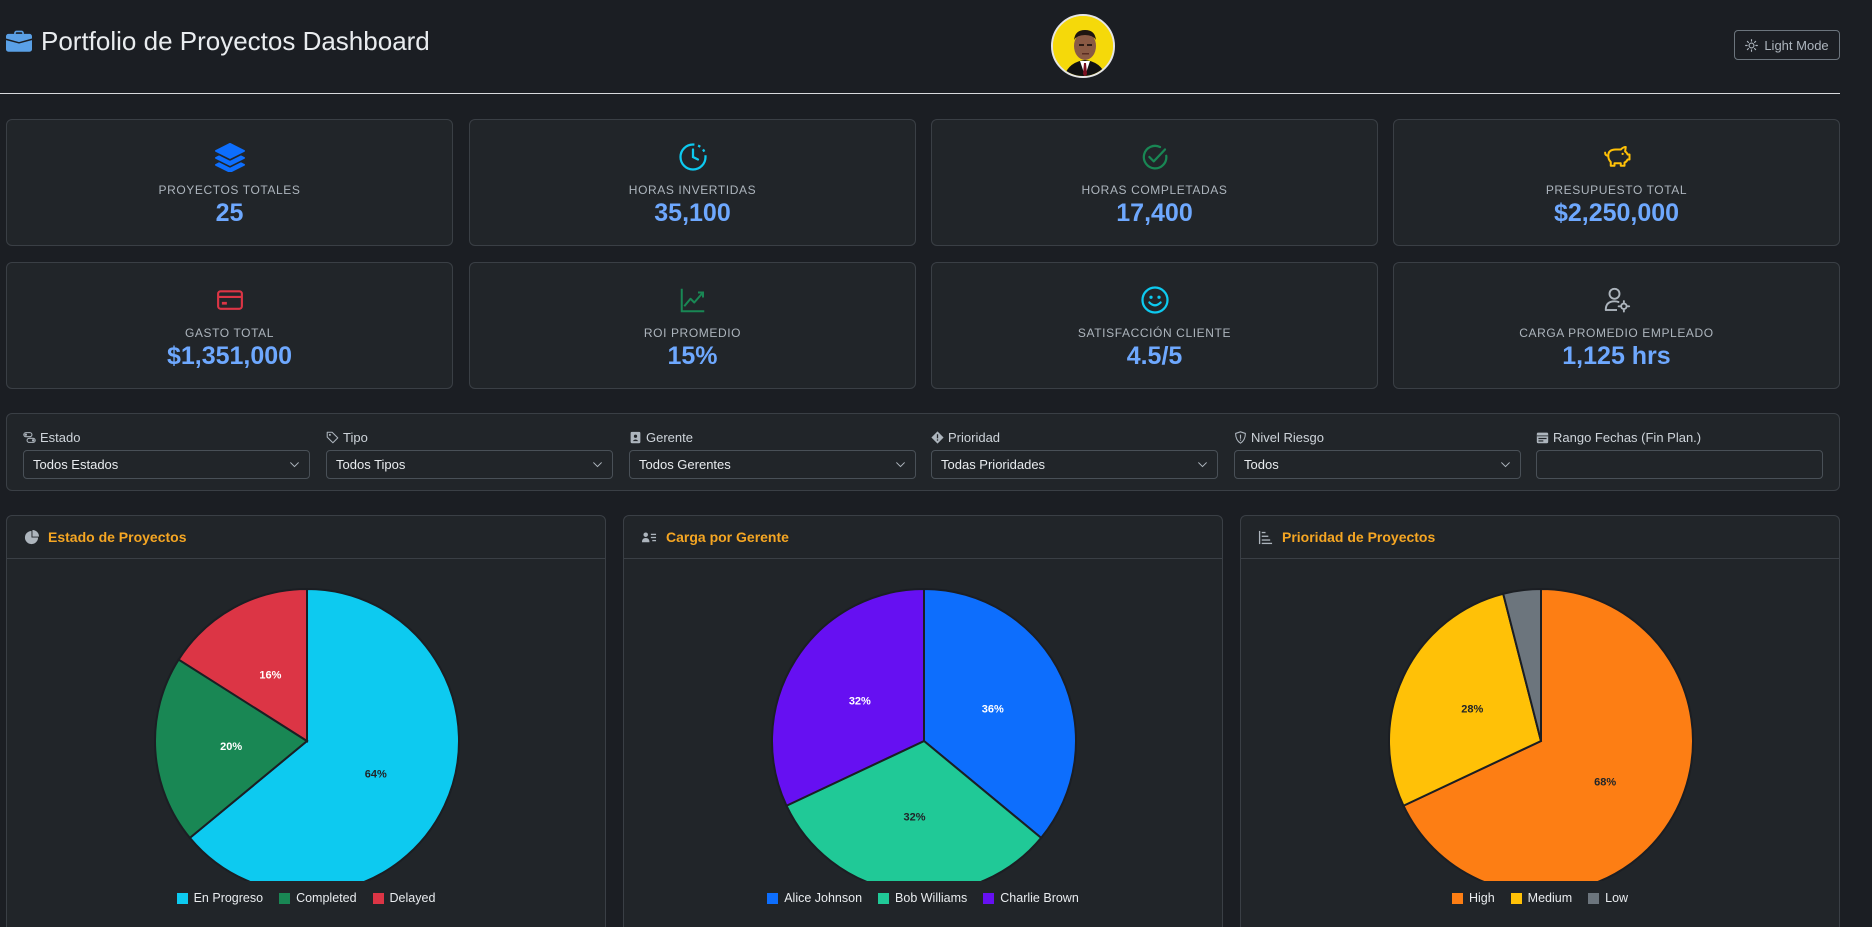 This screenshot has width=1872, height=927. Describe the element at coordinates (635, 437) in the screenshot. I see `person-badge-icon` at that location.